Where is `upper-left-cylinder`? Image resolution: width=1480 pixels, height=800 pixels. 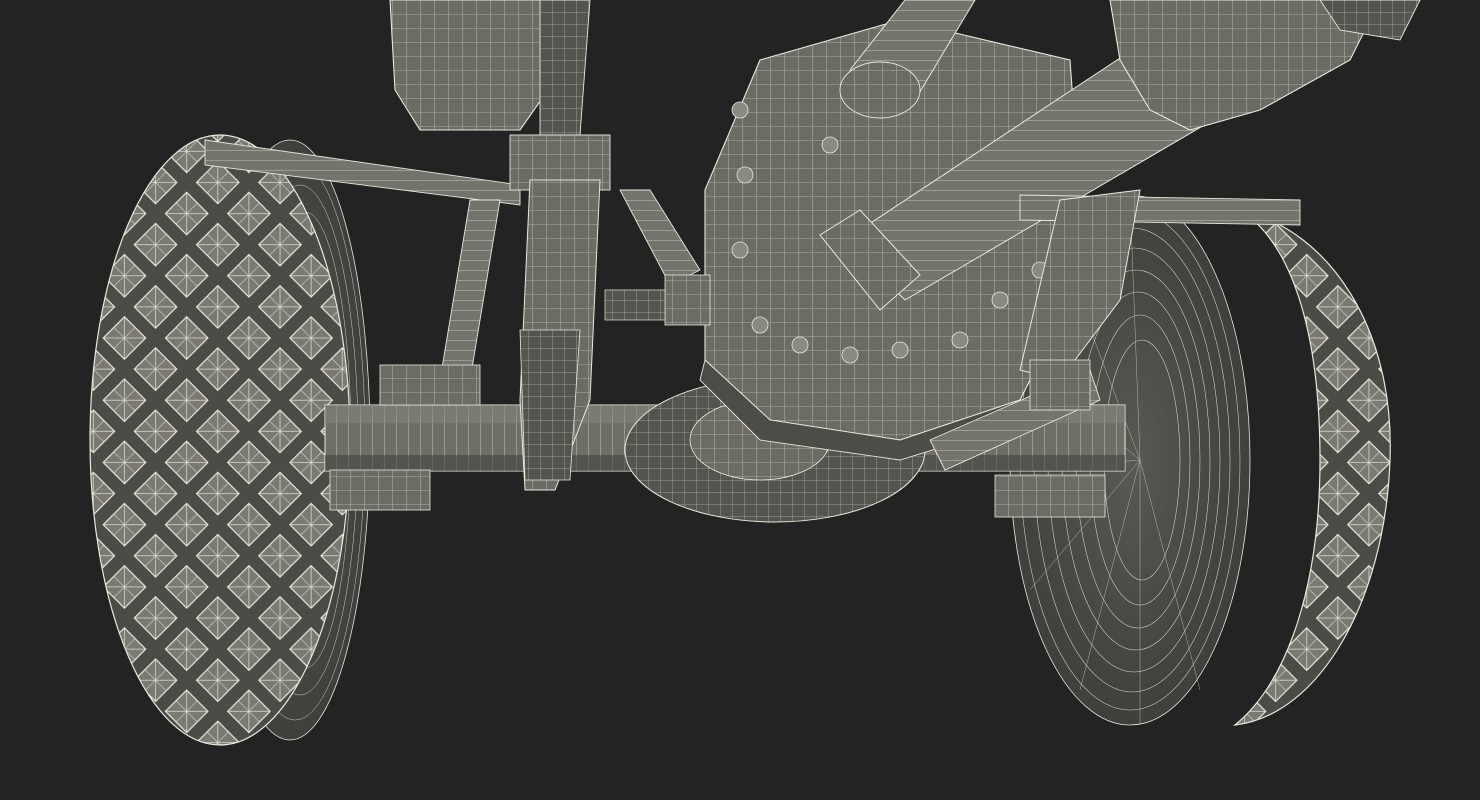
upper-left-cylinder is located at coordinates (490, 68).